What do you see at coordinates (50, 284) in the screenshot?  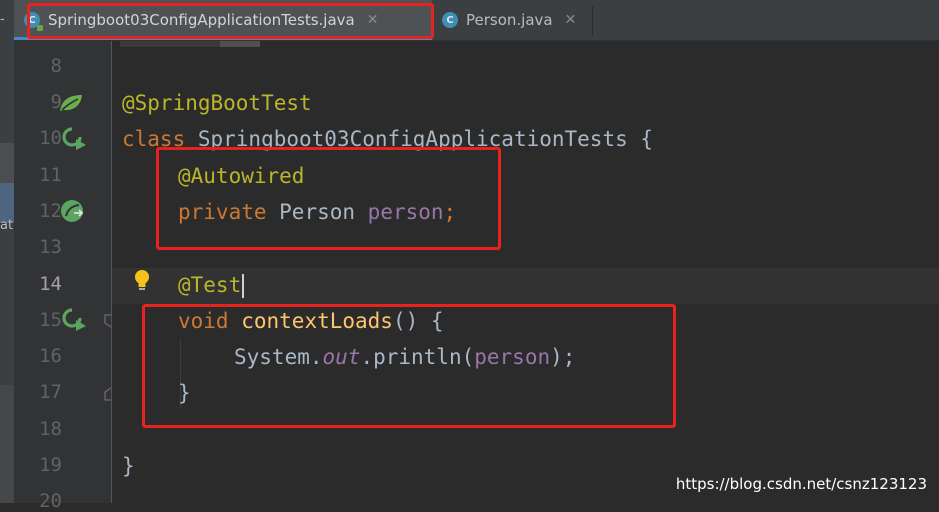 I see `line-number-current: 14` at bounding box center [50, 284].